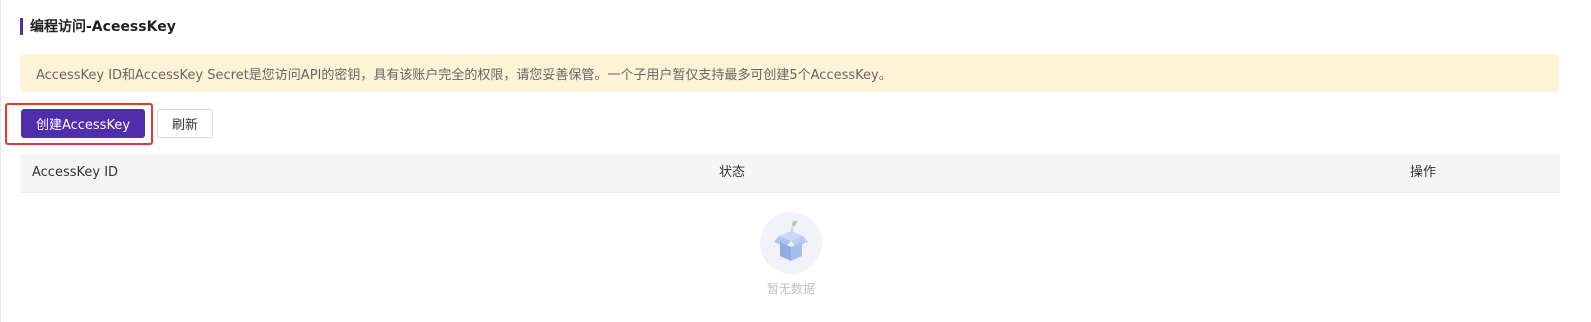 Image resolution: width=1591 pixels, height=322 pixels. What do you see at coordinates (75, 172) in the screenshot?
I see `column-header-accesskey-id: AccessKey ID` at bounding box center [75, 172].